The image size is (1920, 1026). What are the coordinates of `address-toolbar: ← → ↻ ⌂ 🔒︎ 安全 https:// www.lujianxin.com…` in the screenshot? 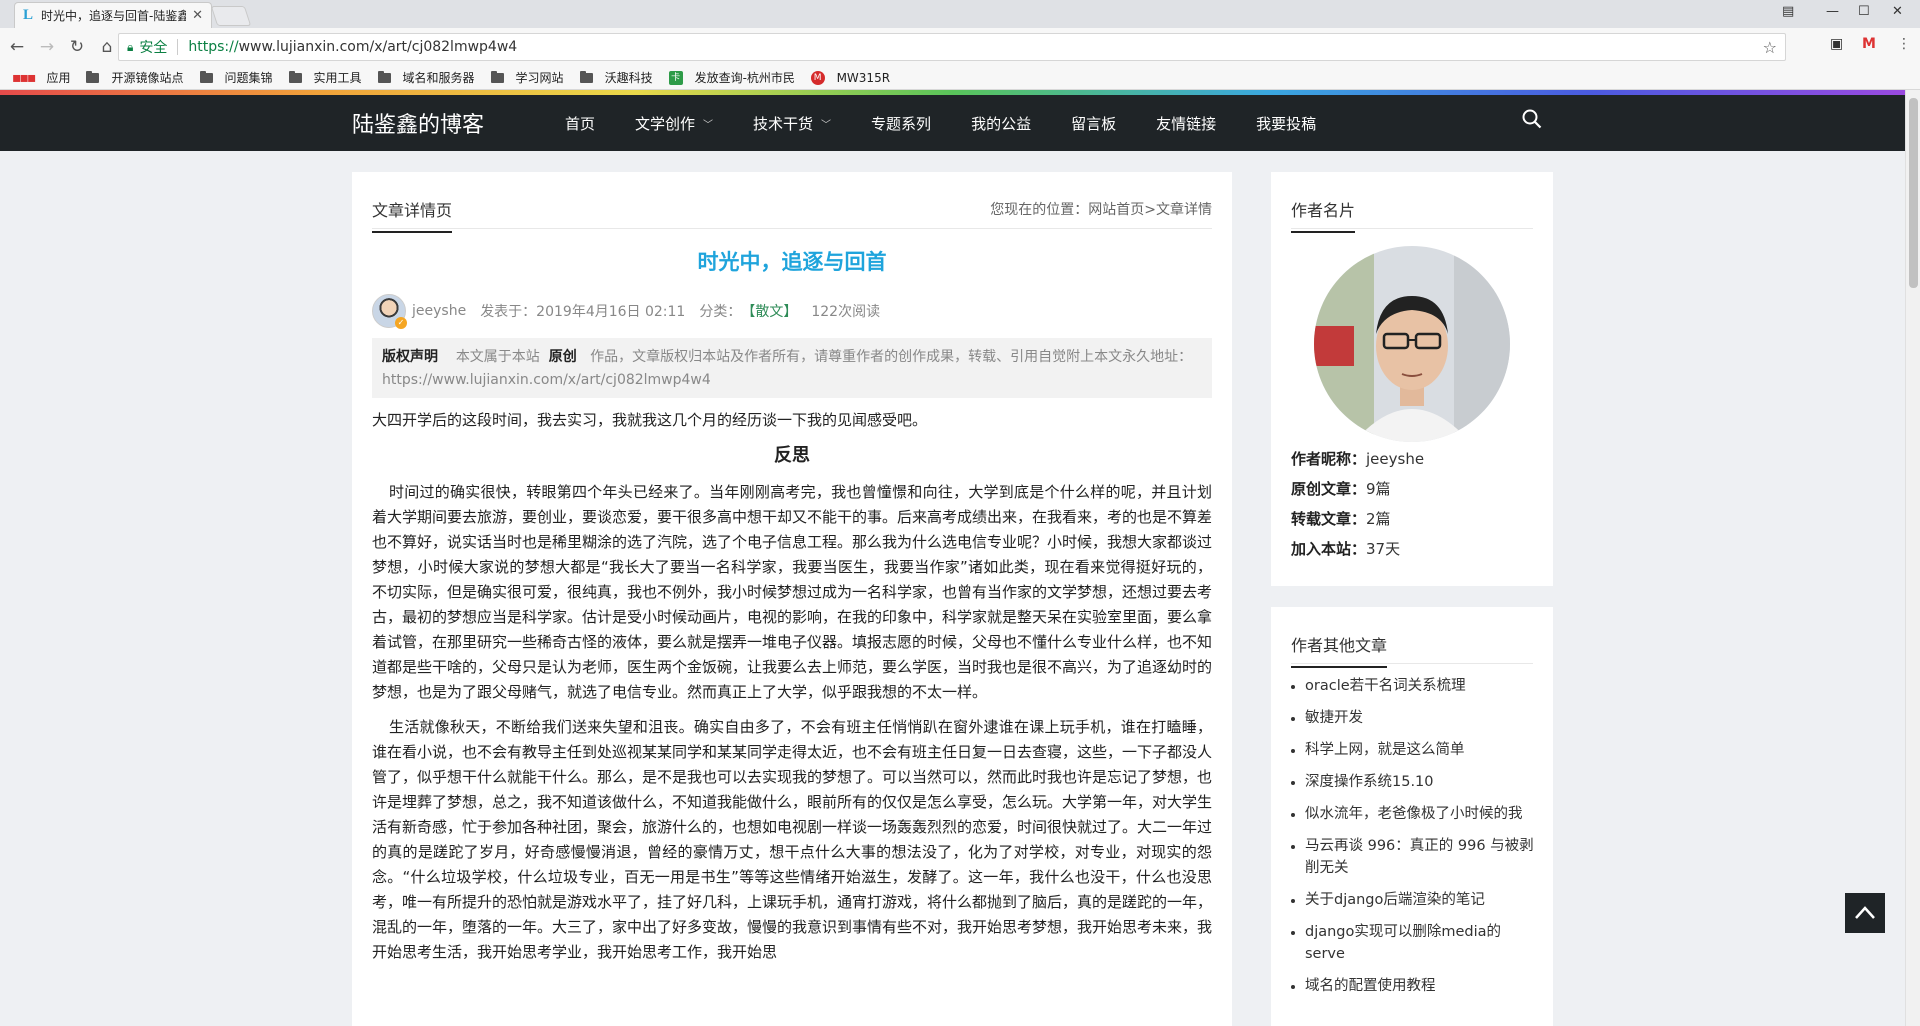 It's located at (960, 47).